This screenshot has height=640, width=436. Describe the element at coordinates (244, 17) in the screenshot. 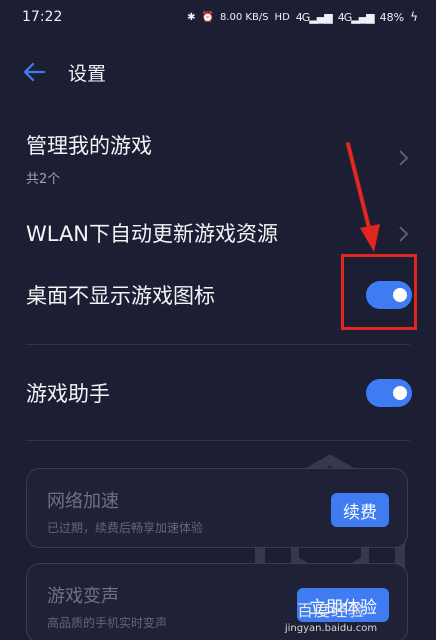

I see `network-speed: 8.00 KB/S` at that location.